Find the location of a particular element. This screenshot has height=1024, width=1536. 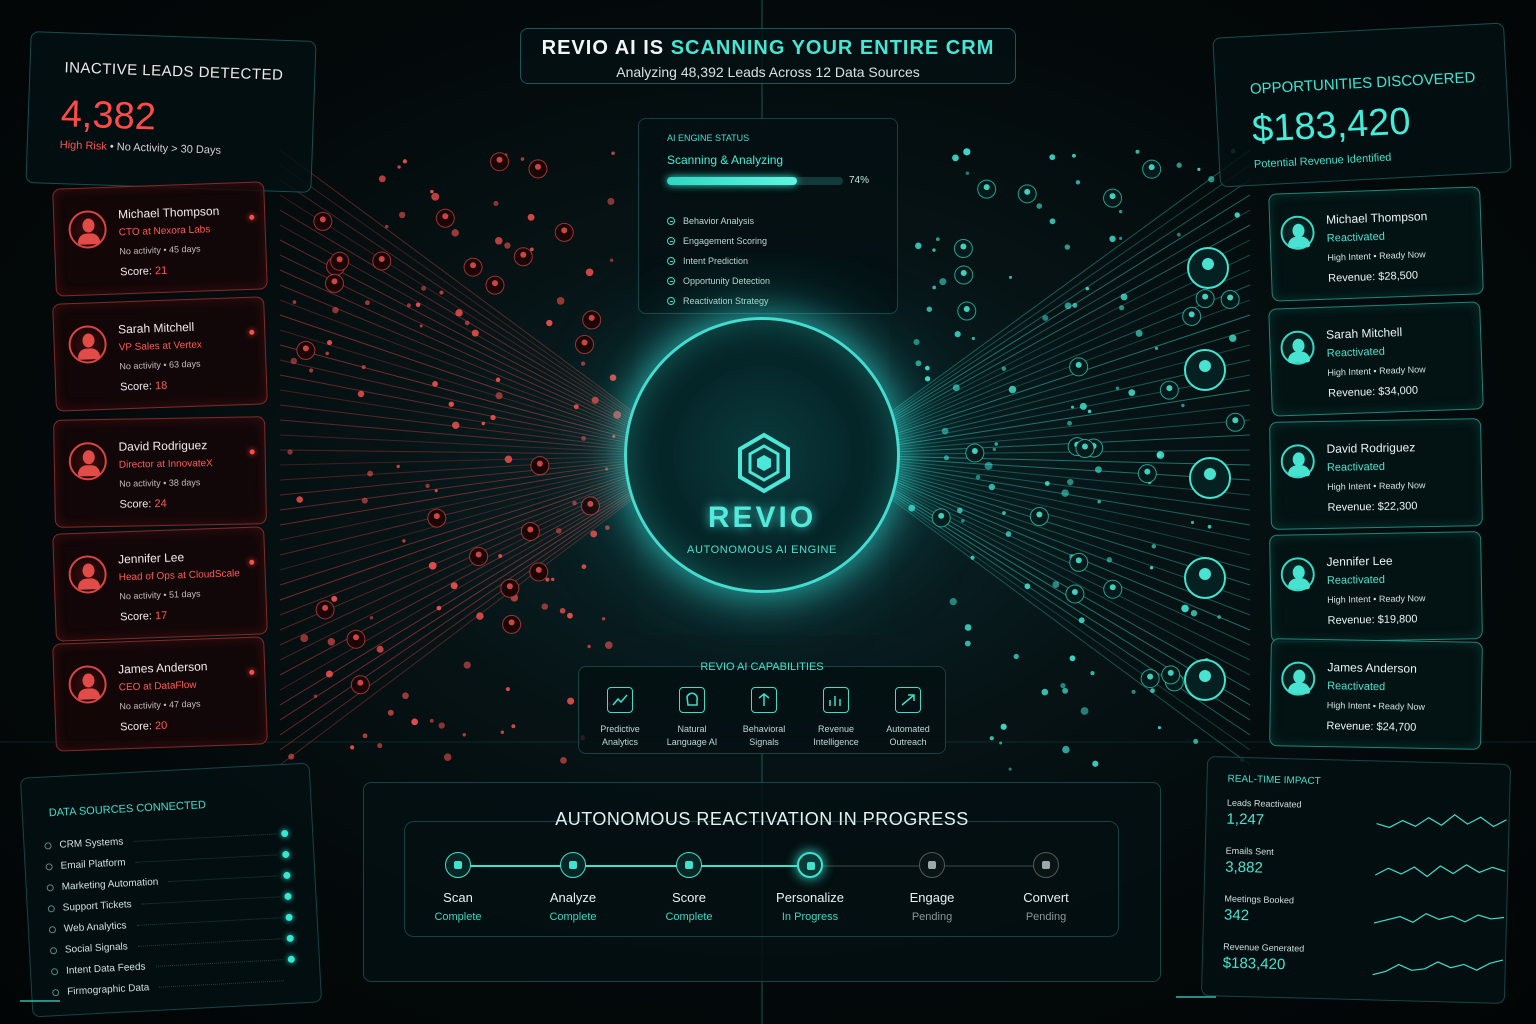

lead-role: VP Sales at Vertex is located at coordinates (160, 346).